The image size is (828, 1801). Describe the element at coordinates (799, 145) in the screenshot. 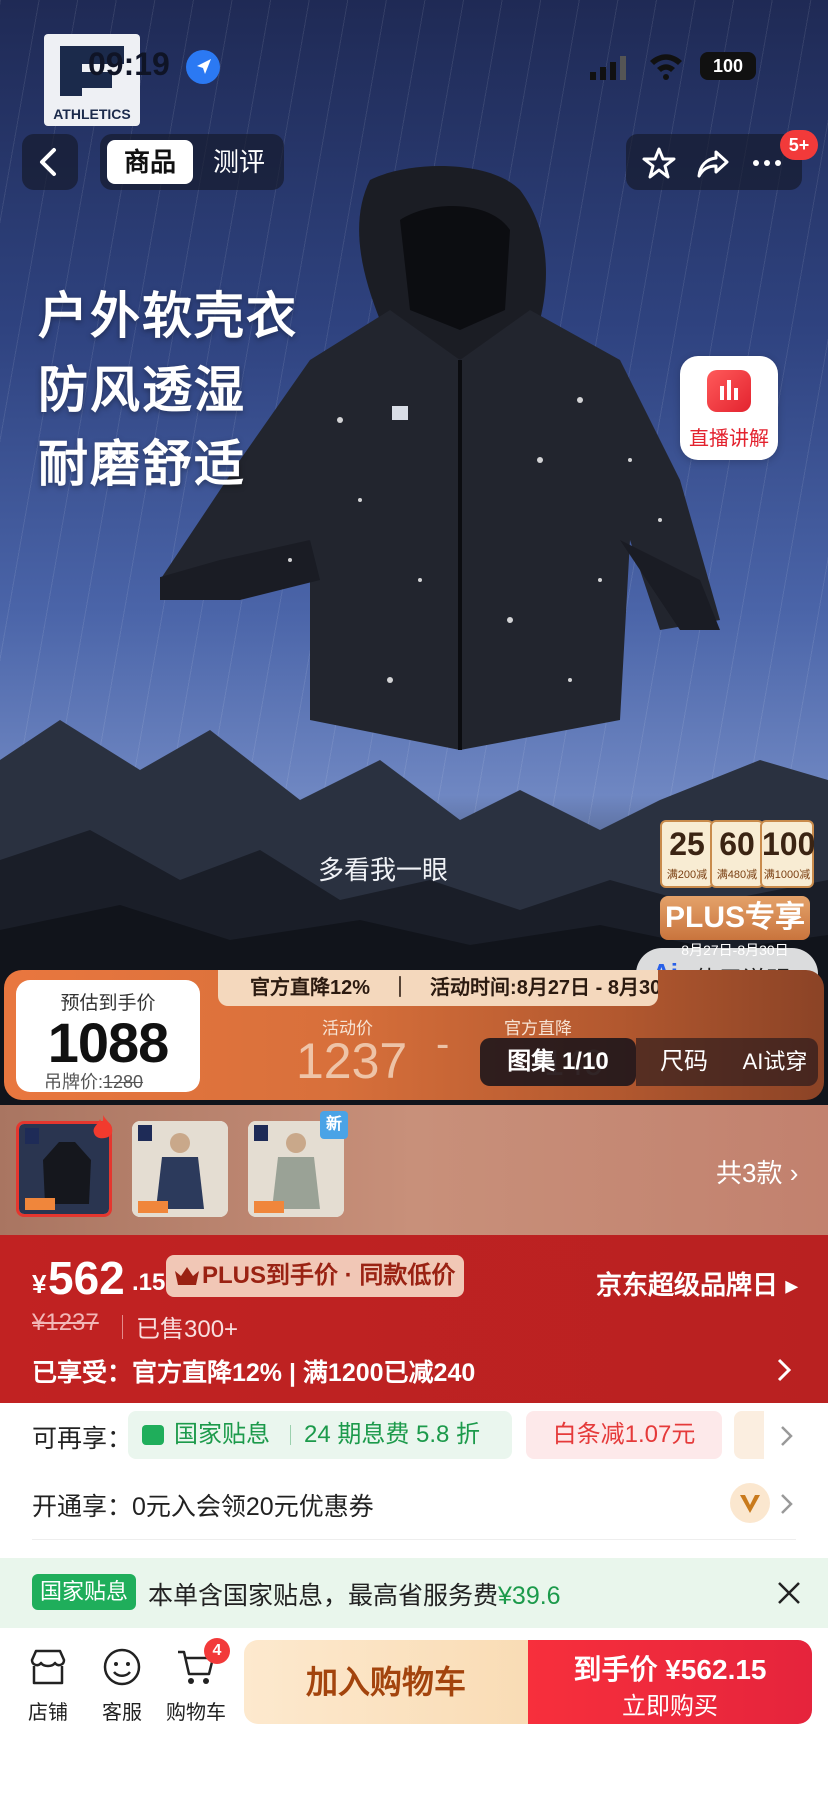

I see `more-badge: 5+` at that location.